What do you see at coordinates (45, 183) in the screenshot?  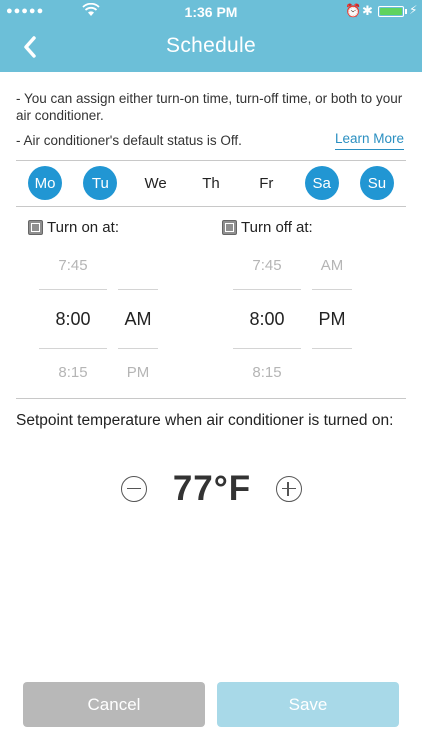 I see `day-mo: Mo` at bounding box center [45, 183].